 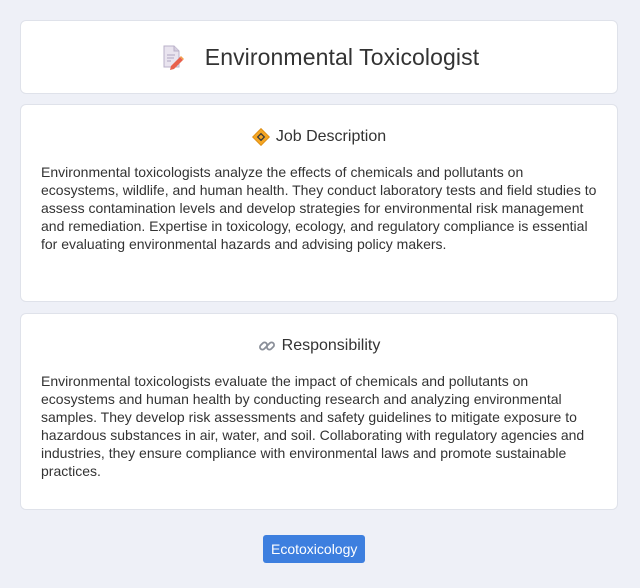 I want to click on link-icon, so click(x=267, y=346).